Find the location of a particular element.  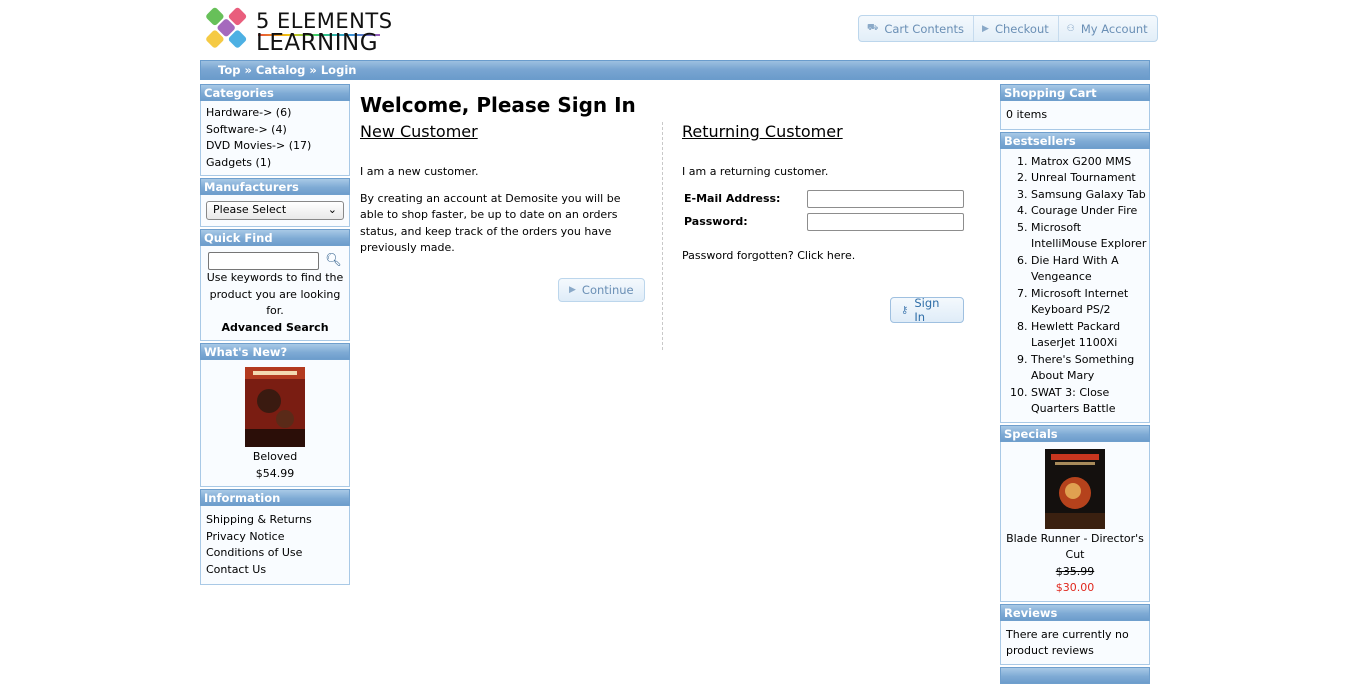

information-link: Conditions of Use is located at coordinates (275, 553).